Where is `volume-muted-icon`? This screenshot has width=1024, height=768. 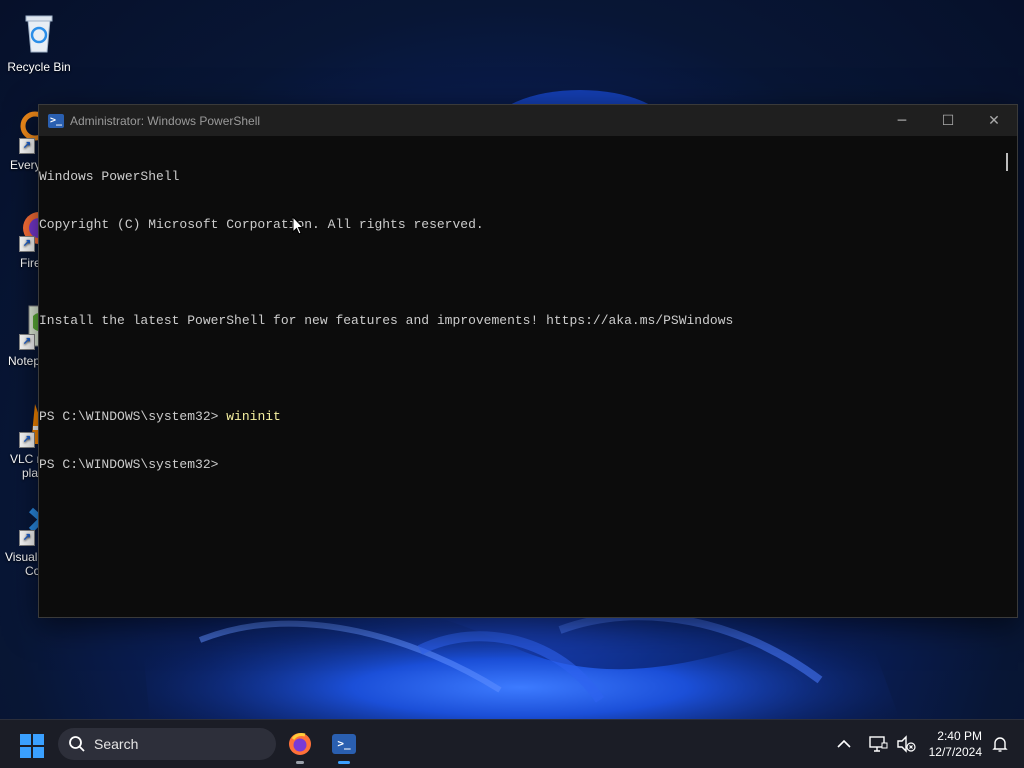 volume-muted-icon is located at coordinates (906, 744).